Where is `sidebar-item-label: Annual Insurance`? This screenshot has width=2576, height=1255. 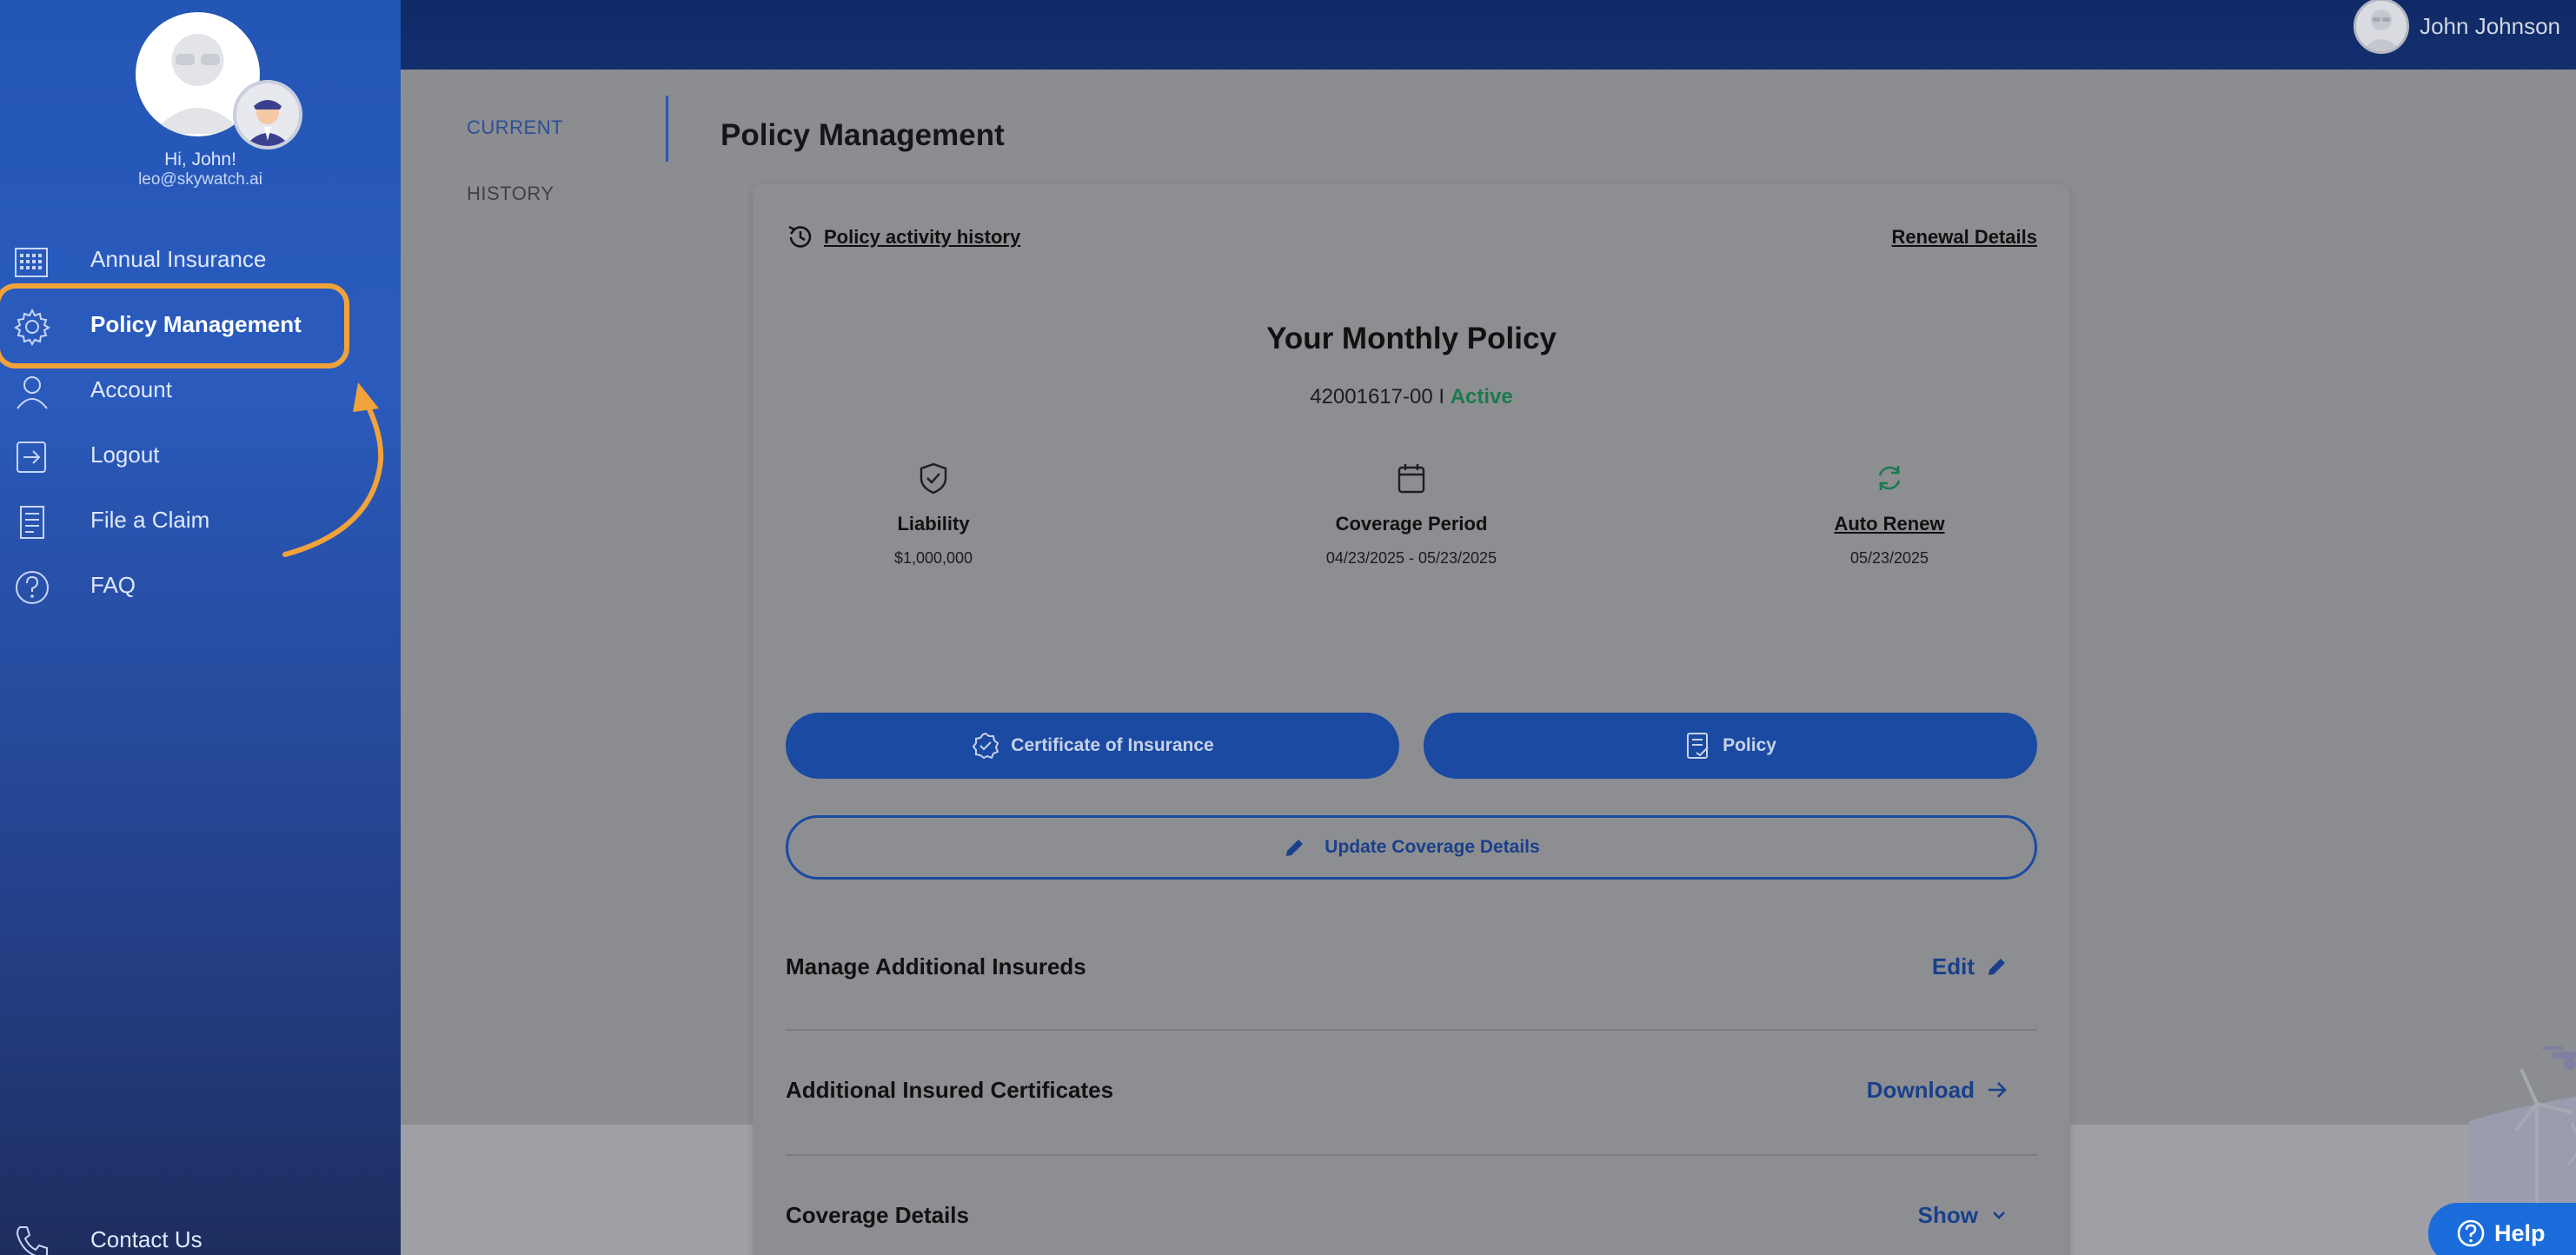
sidebar-item-label: Annual Insurance is located at coordinates (178, 258).